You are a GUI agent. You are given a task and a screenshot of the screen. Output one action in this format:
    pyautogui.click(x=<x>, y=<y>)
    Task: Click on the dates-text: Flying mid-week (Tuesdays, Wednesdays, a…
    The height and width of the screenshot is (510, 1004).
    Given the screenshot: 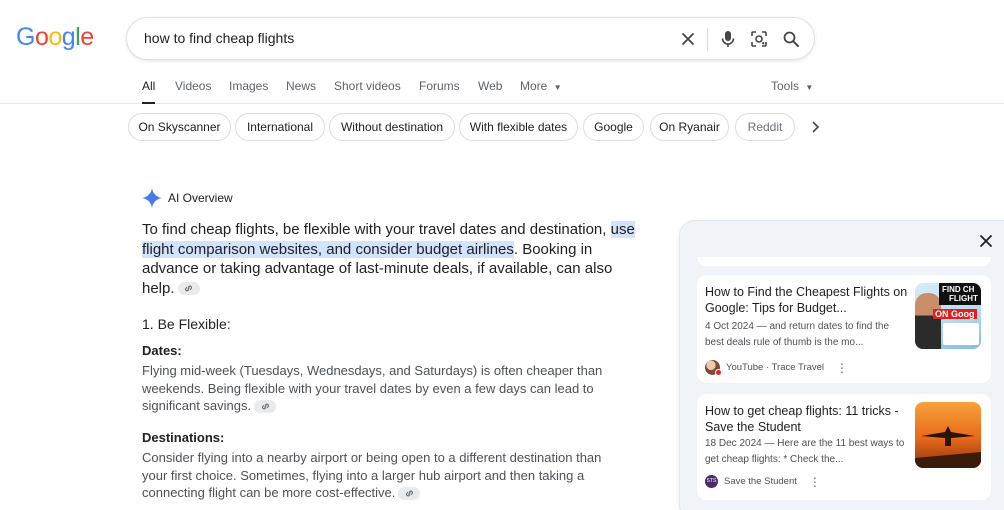 What is the action you would take?
    pyautogui.click(x=372, y=388)
    